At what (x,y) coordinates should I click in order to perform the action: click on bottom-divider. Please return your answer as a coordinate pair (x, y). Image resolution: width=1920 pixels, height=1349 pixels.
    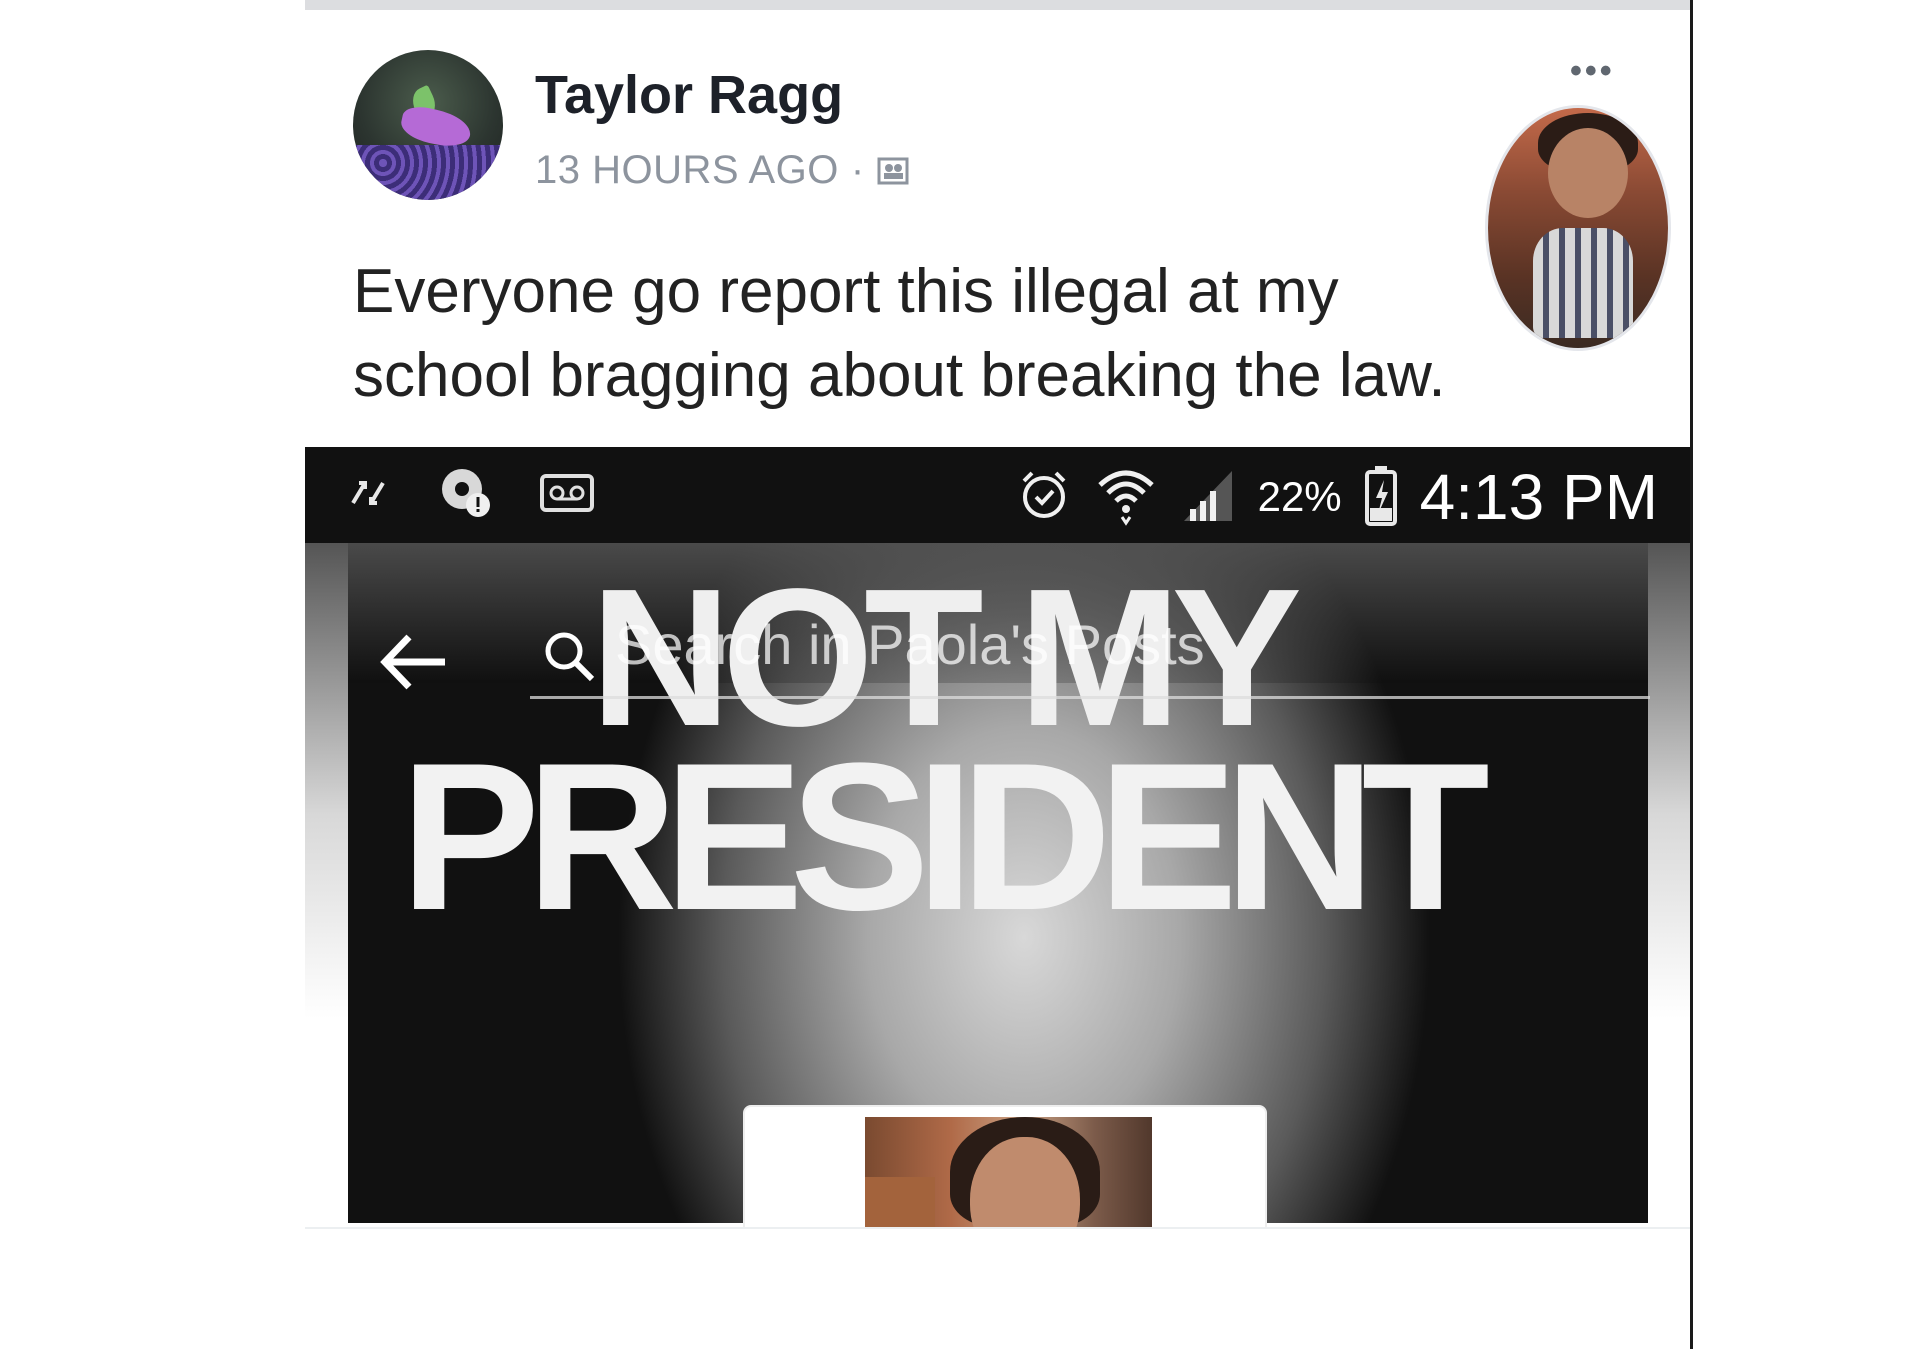
    Looking at the image, I should click on (997, 1228).